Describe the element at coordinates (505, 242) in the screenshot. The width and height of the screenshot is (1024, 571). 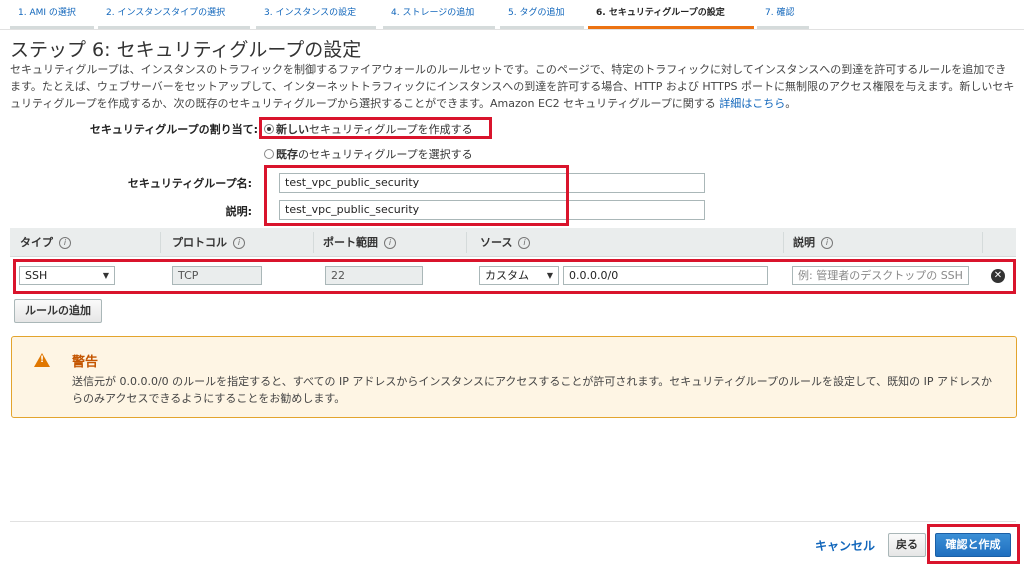
I see `col-source: ソース i` at that location.